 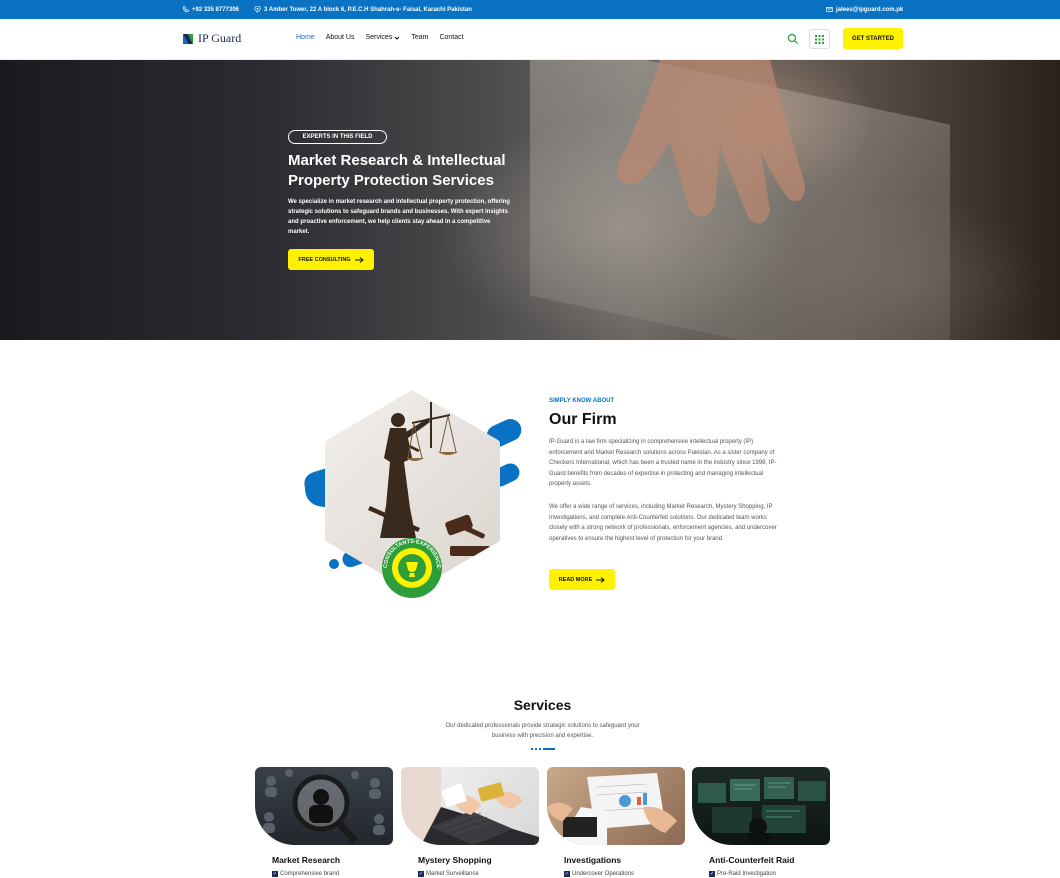 I want to click on anti-counterfeit-image, so click(x=761, y=806).